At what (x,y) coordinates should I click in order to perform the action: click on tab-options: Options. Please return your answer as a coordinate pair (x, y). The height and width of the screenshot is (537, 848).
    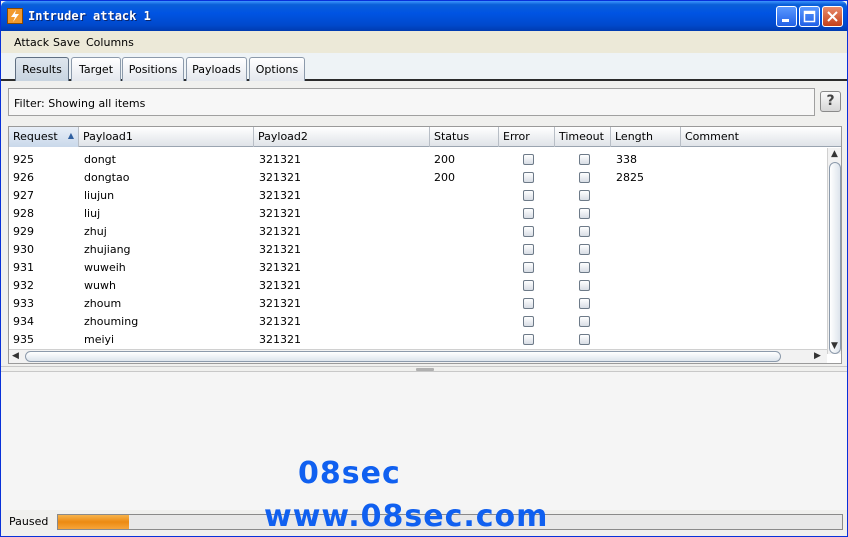
    Looking at the image, I should click on (277, 69).